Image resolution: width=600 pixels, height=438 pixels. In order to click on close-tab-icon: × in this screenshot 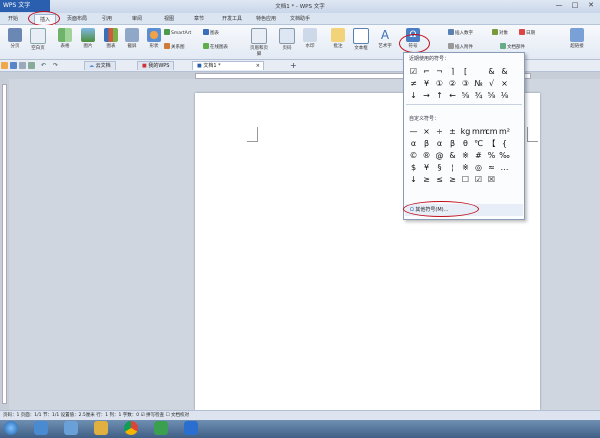, I will do `click(258, 66)`.